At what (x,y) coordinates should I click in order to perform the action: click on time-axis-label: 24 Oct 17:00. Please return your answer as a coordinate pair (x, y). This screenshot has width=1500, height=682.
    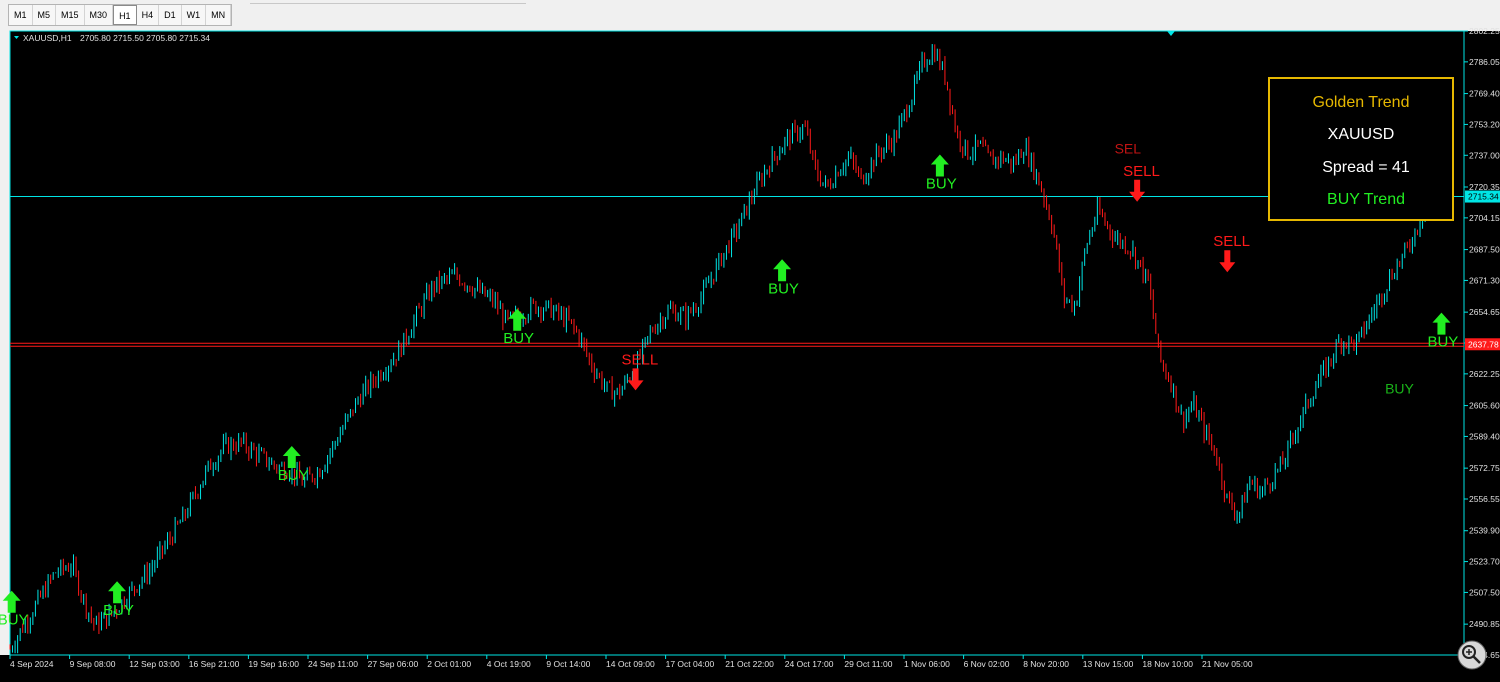
    Looking at the image, I should click on (809, 664).